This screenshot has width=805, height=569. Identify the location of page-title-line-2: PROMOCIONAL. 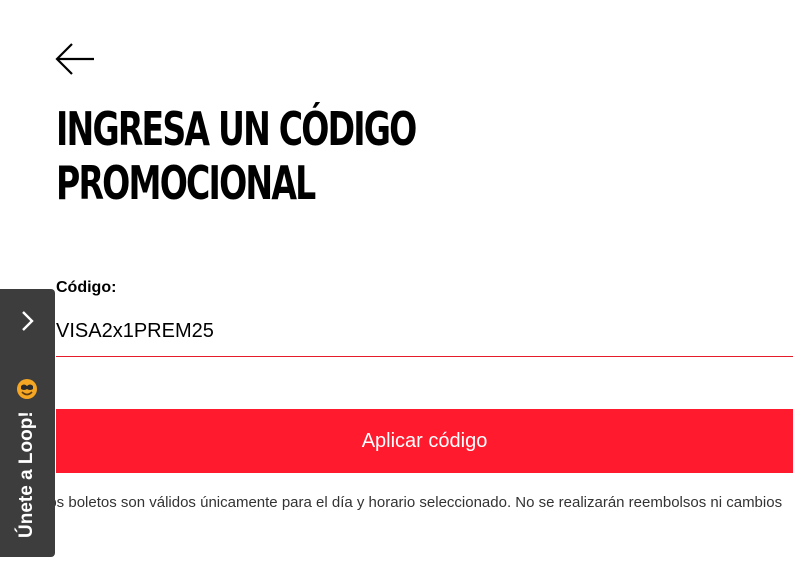
(186, 183).